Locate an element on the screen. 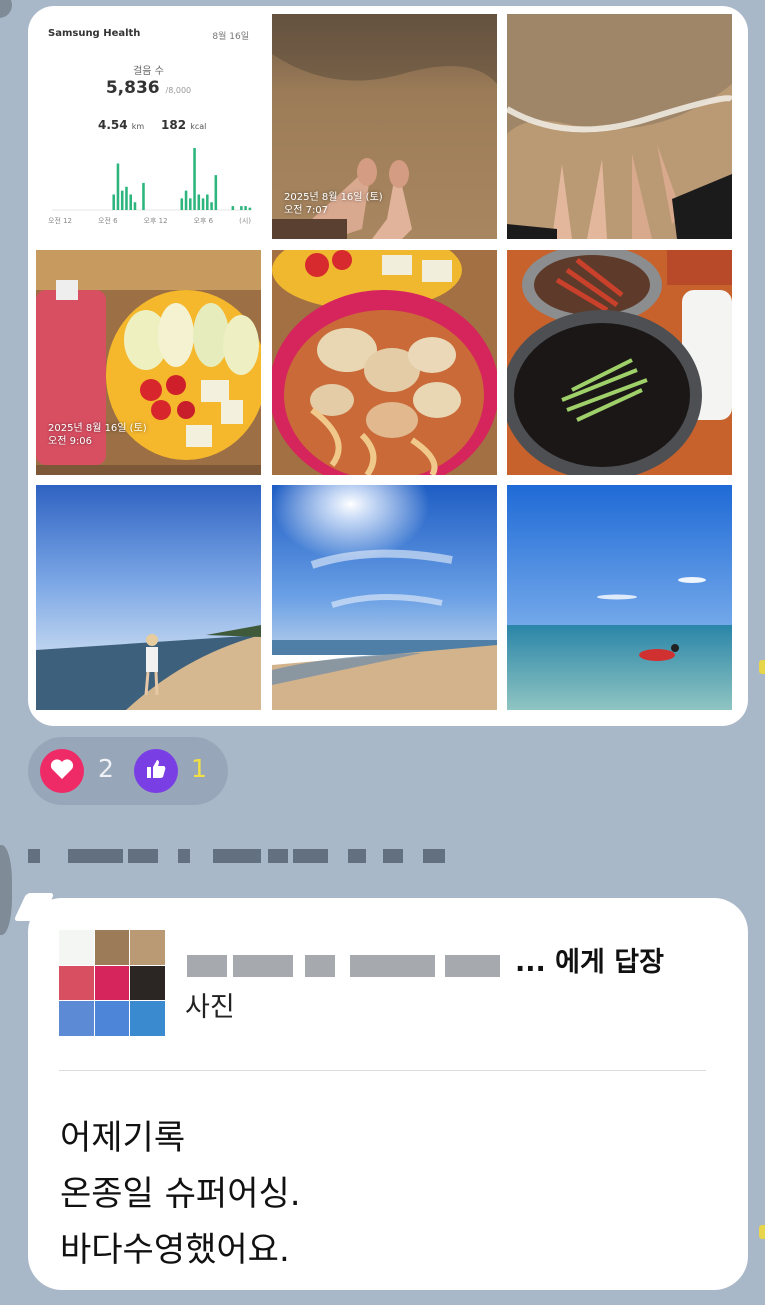  photo-swimmer-sea is located at coordinates (619, 597).